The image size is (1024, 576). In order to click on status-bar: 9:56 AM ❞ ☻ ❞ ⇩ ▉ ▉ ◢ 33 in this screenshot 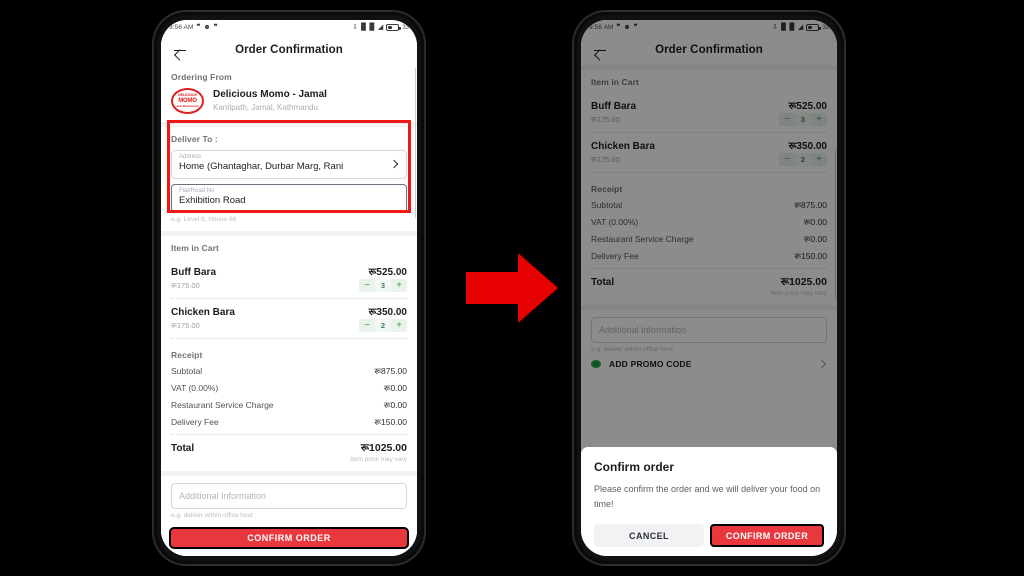, I will do `click(289, 27)`.